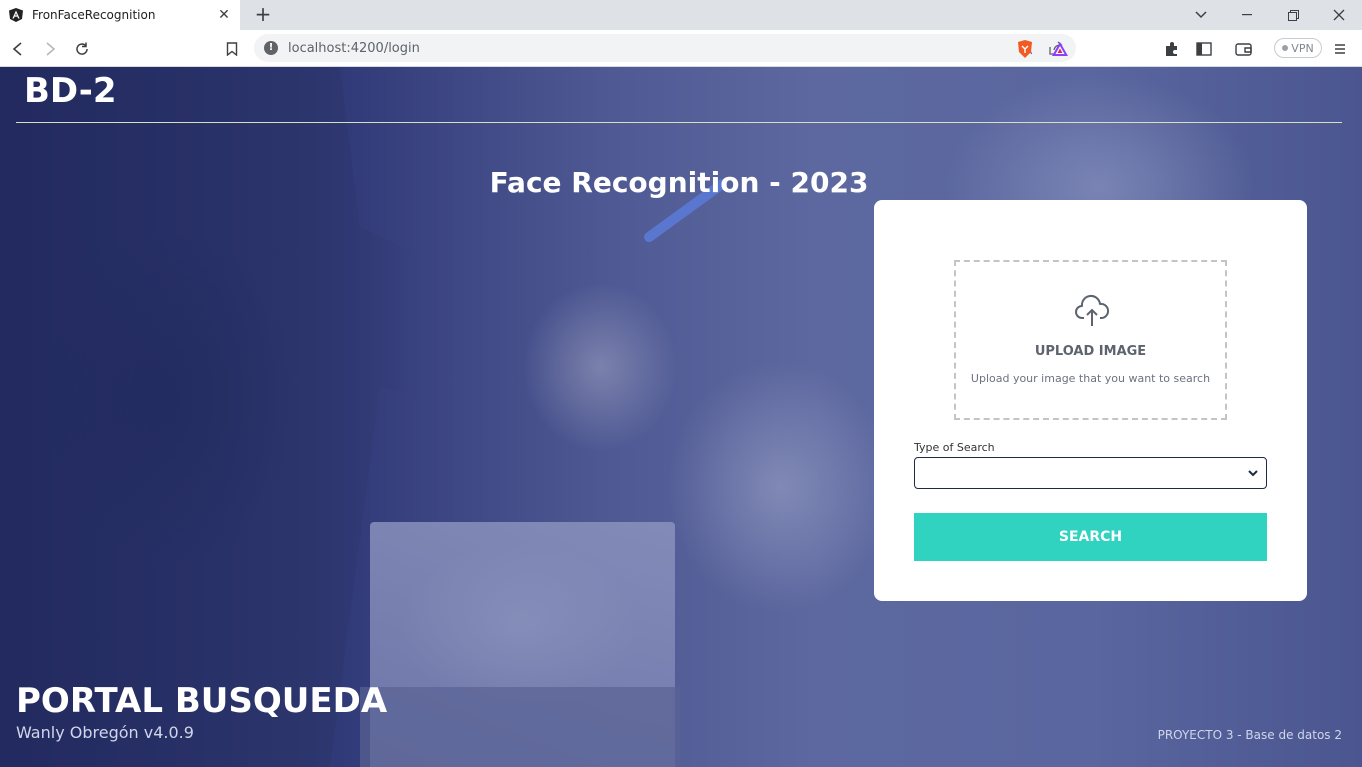  Describe the element at coordinates (954, 447) in the screenshot. I see `search-type-label: Type of Search` at that location.